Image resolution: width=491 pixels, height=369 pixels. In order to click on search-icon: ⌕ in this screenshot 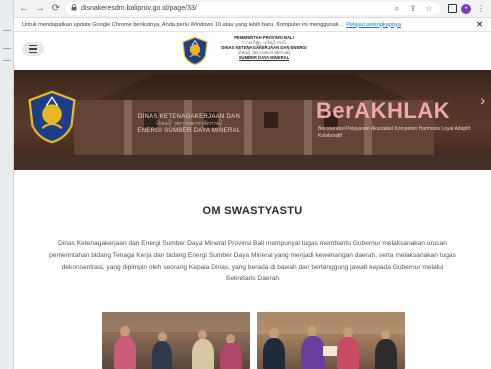, I will do `click(397, 9)`.